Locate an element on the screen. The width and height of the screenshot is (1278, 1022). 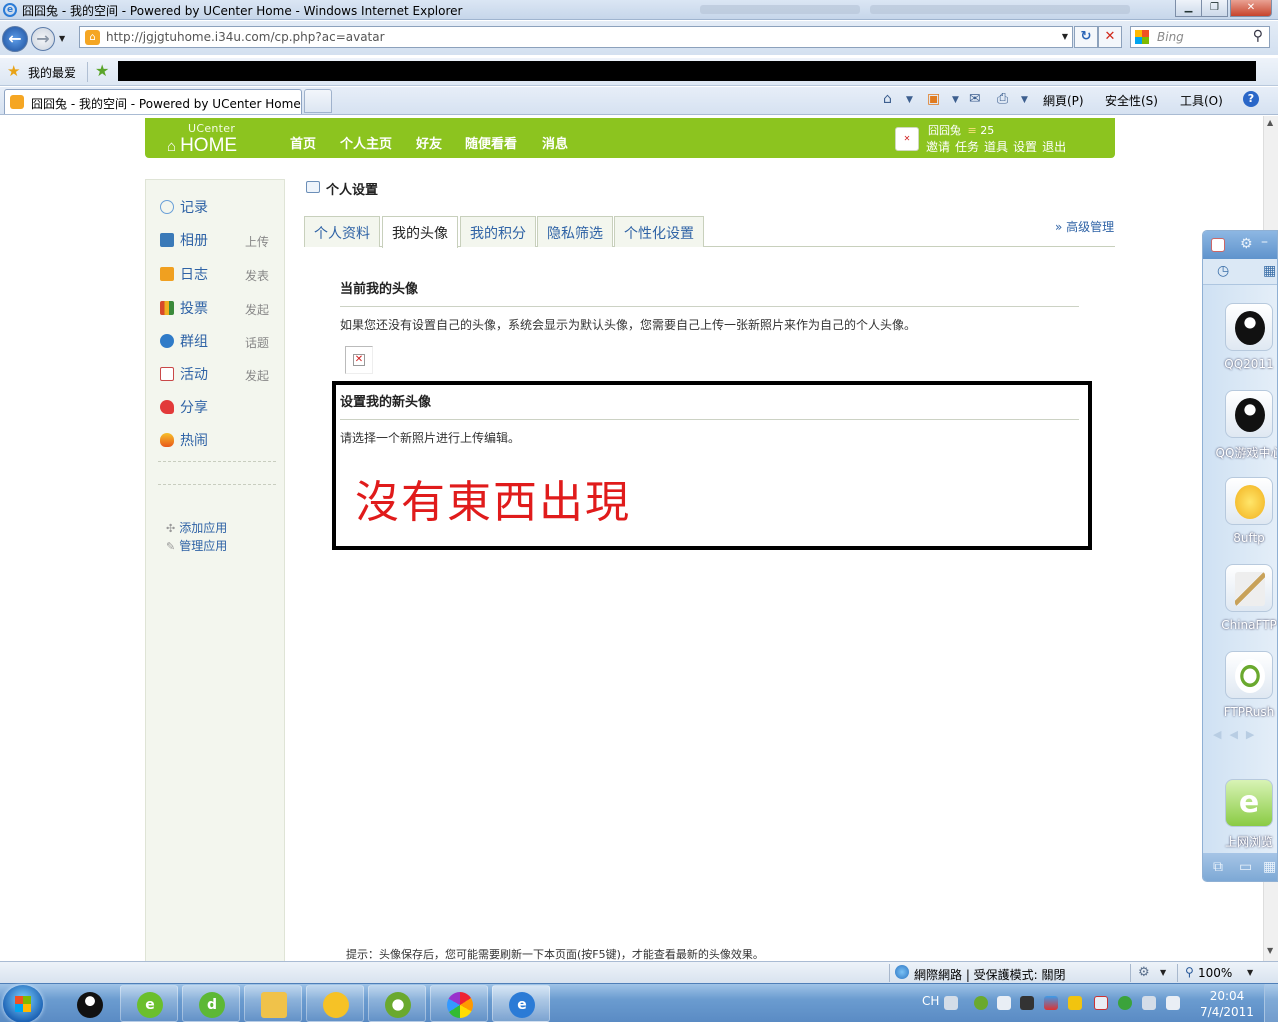
action-center-tray-icon is located at coordinates (1173, 1003).